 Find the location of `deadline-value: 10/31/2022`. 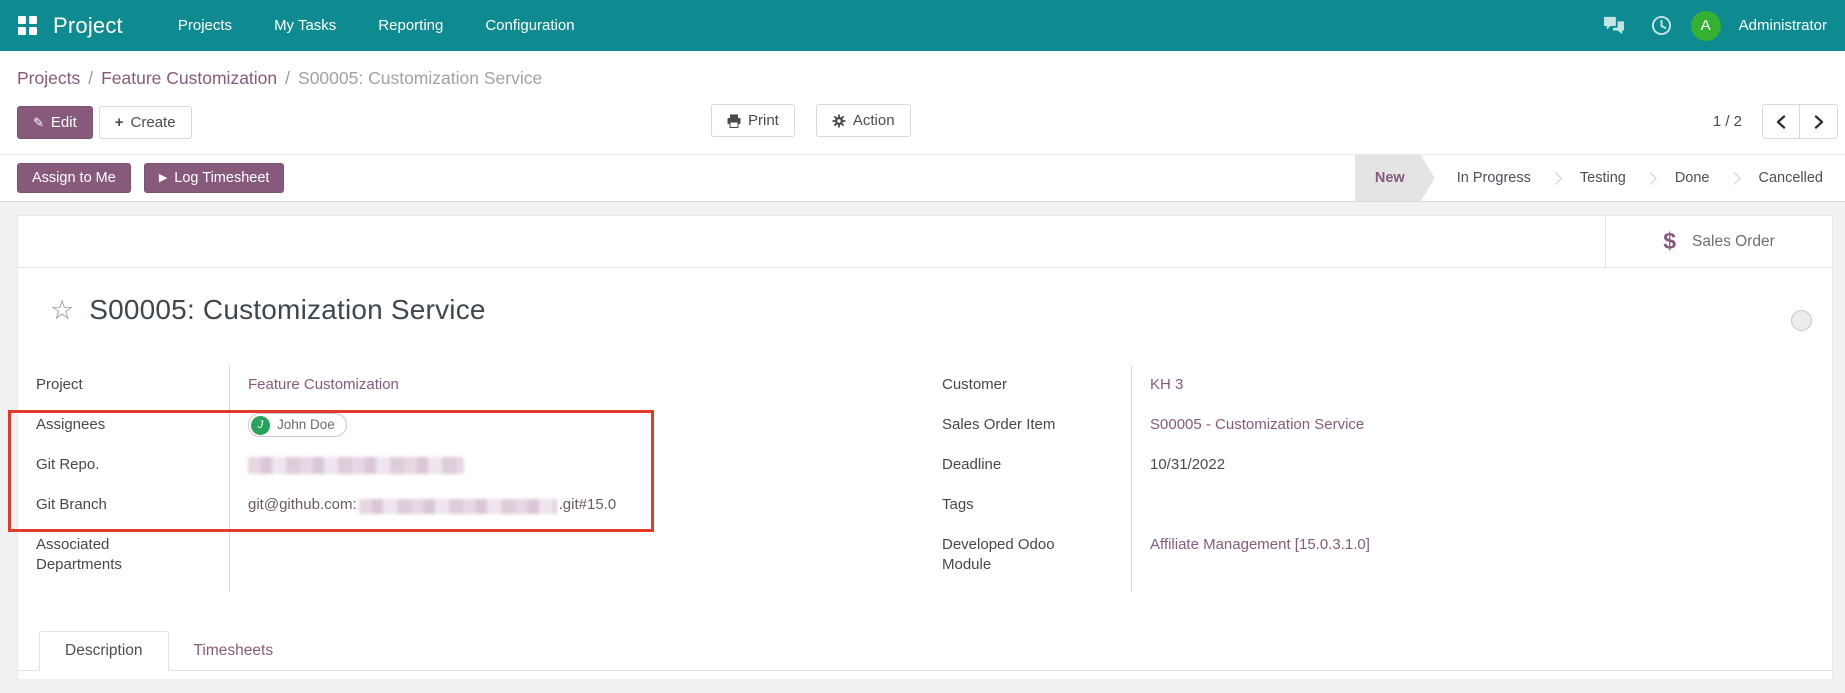

deadline-value: 10/31/2022 is located at coordinates (1481, 466).